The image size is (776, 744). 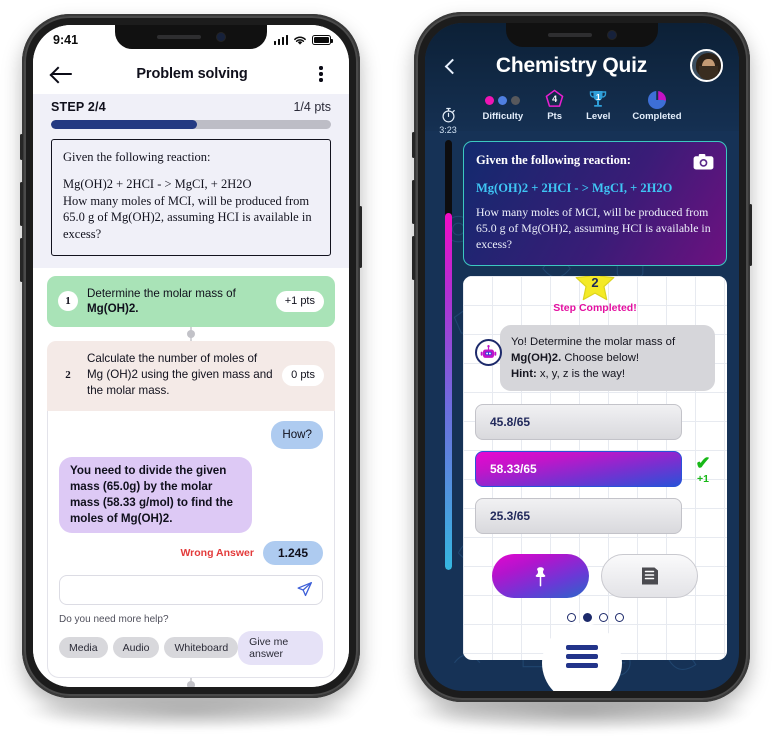 I want to click on step-completed-caption: Step Completed!, so click(x=595, y=308).